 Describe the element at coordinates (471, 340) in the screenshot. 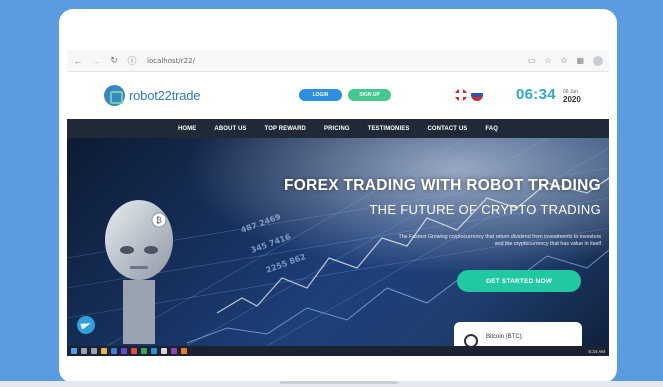

I see `bitcoin-icon` at that location.